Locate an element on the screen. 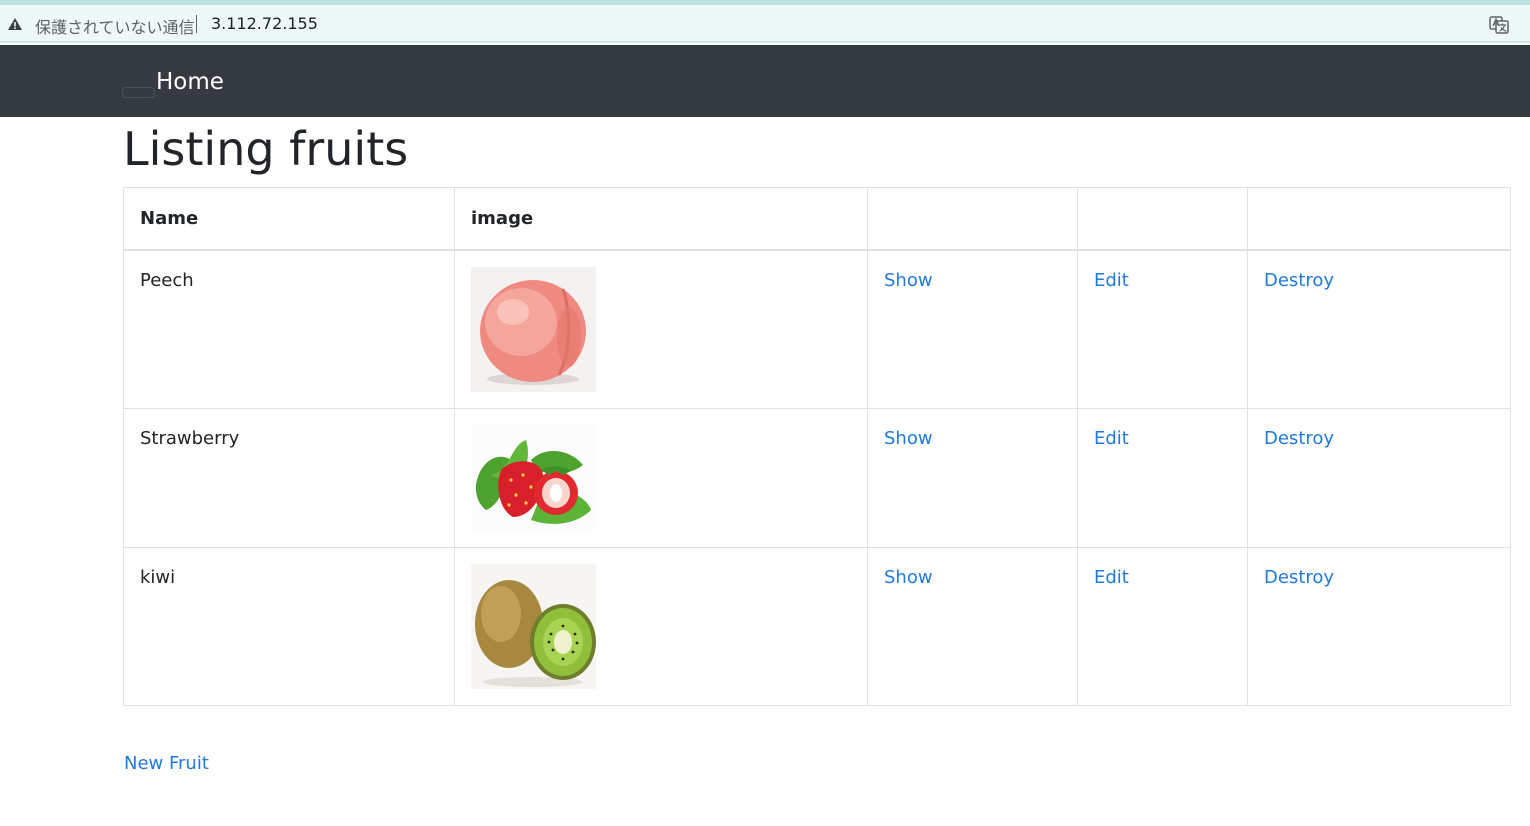  warning-icon is located at coordinates (15, 24).